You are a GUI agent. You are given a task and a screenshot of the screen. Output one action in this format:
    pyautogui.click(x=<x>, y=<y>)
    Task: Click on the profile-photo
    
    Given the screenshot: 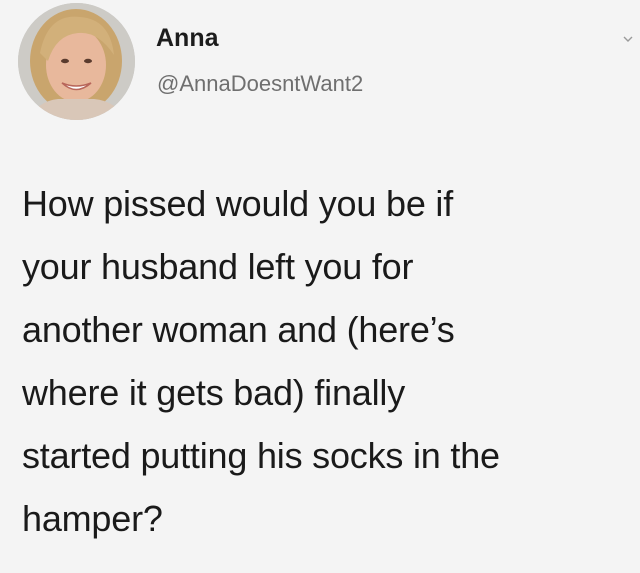 What is the action you would take?
    pyautogui.click(x=76, y=61)
    